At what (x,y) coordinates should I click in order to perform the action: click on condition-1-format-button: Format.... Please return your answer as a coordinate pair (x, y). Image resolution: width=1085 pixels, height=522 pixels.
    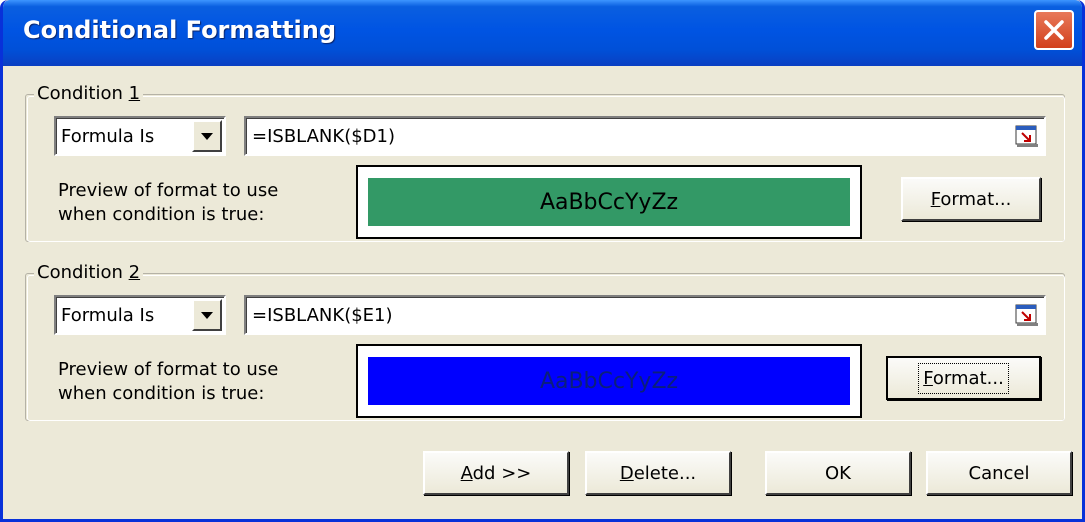
    Looking at the image, I should click on (971, 199).